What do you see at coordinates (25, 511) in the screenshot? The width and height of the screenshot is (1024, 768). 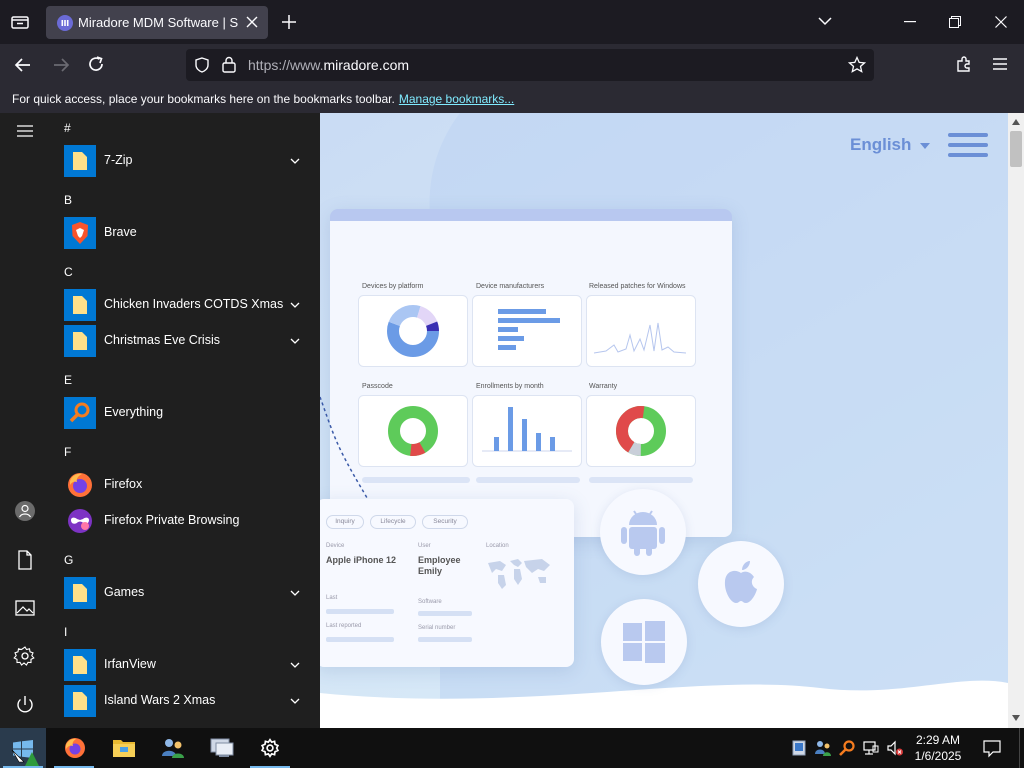 I see `user-account-icon` at bounding box center [25, 511].